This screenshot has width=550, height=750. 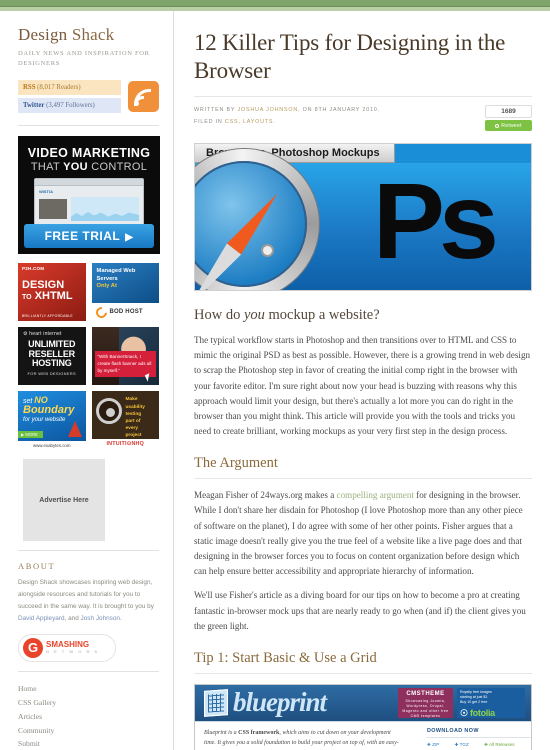 I want to click on target-icon, so click(x=108, y=411).